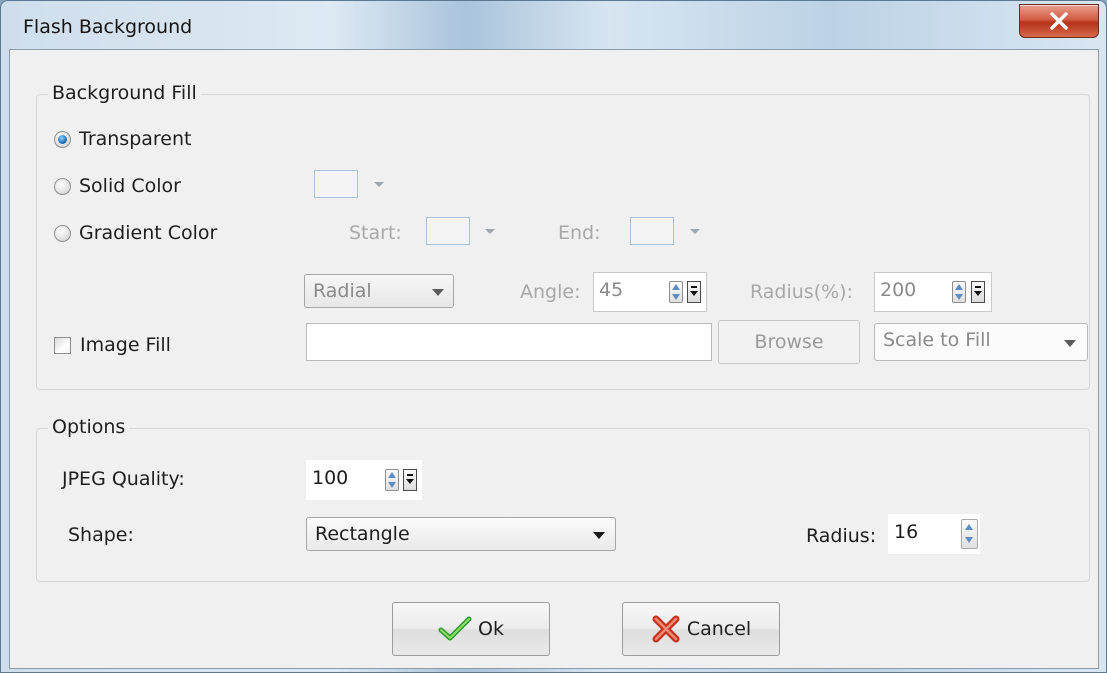 This screenshot has width=1107, height=673. I want to click on gradient-end-dropdown-icon, so click(695, 231).